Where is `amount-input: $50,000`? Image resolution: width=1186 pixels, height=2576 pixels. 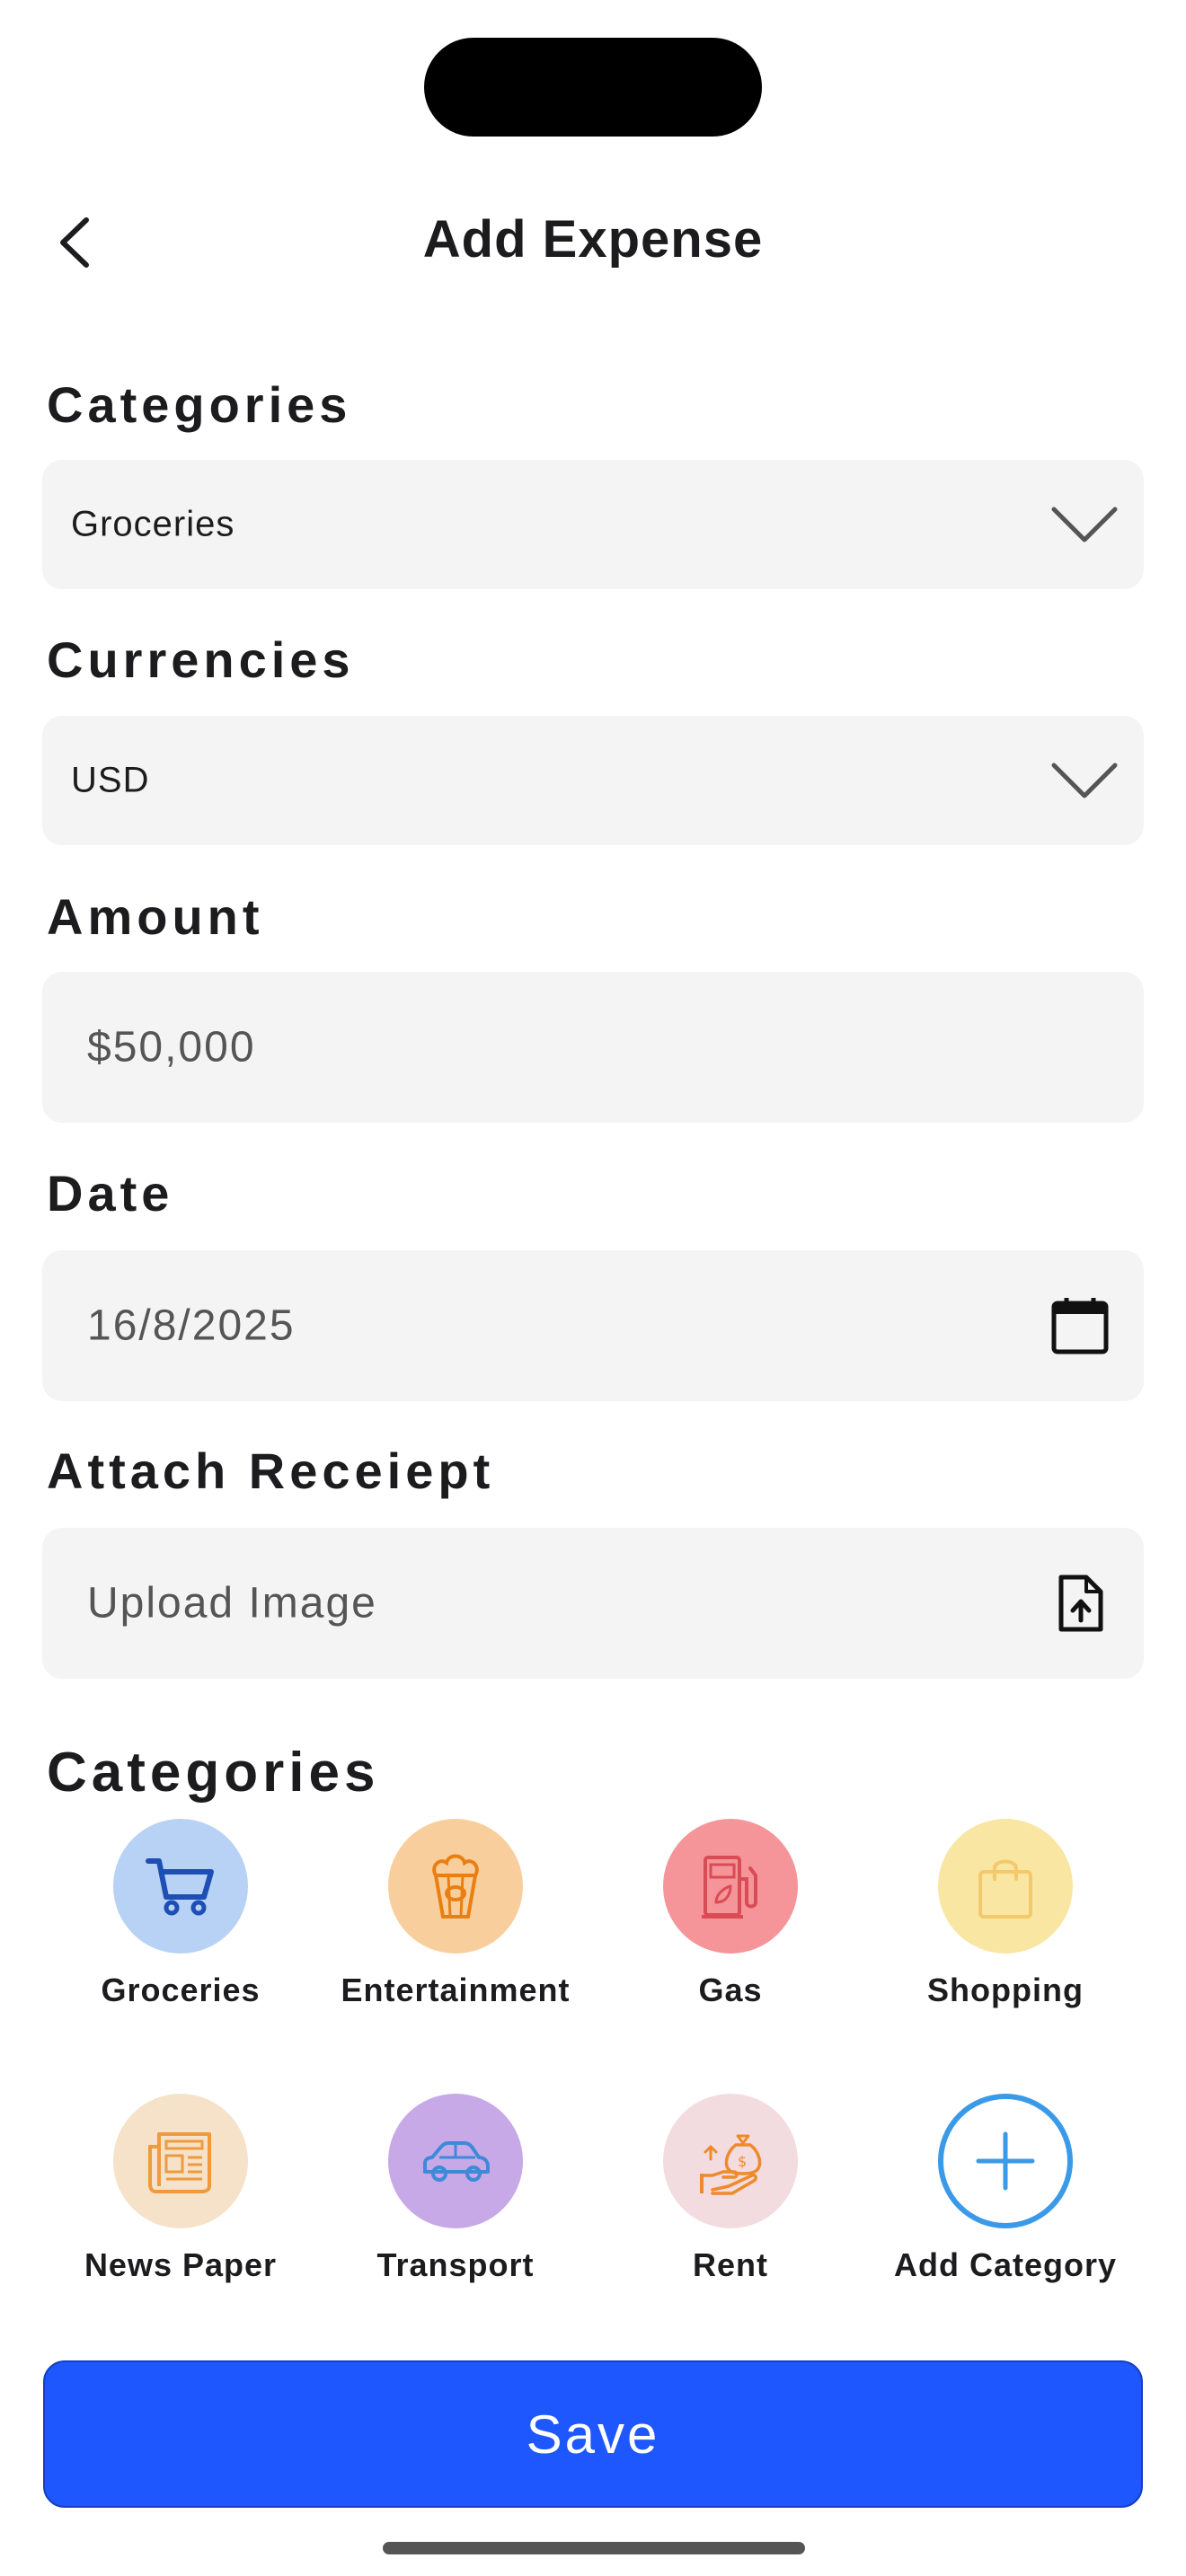
amount-input: $50,000 is located at coordinates (593, 1047).